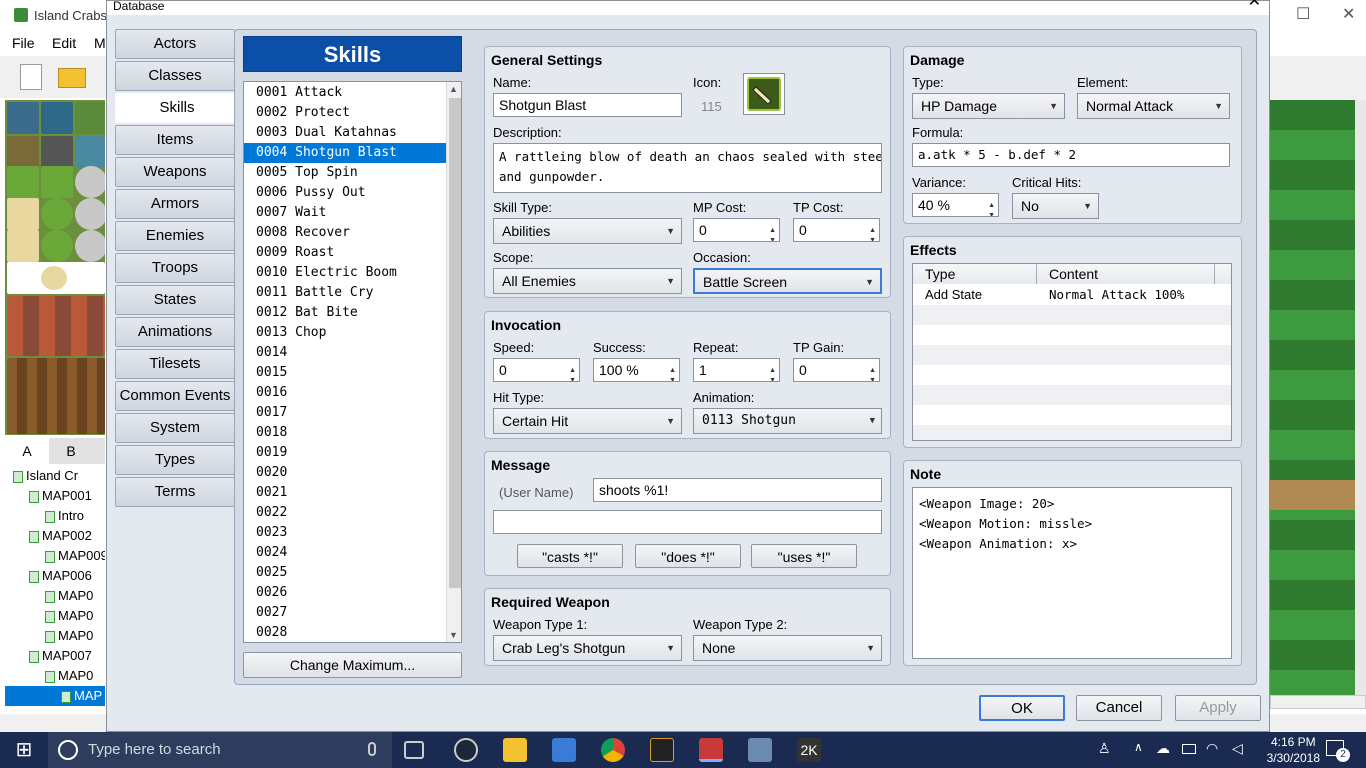  What do you see at coordinates (453, 635) in the screenshot?
I see `scroll-down-icon: ▼` at bounding box center [453, 635].